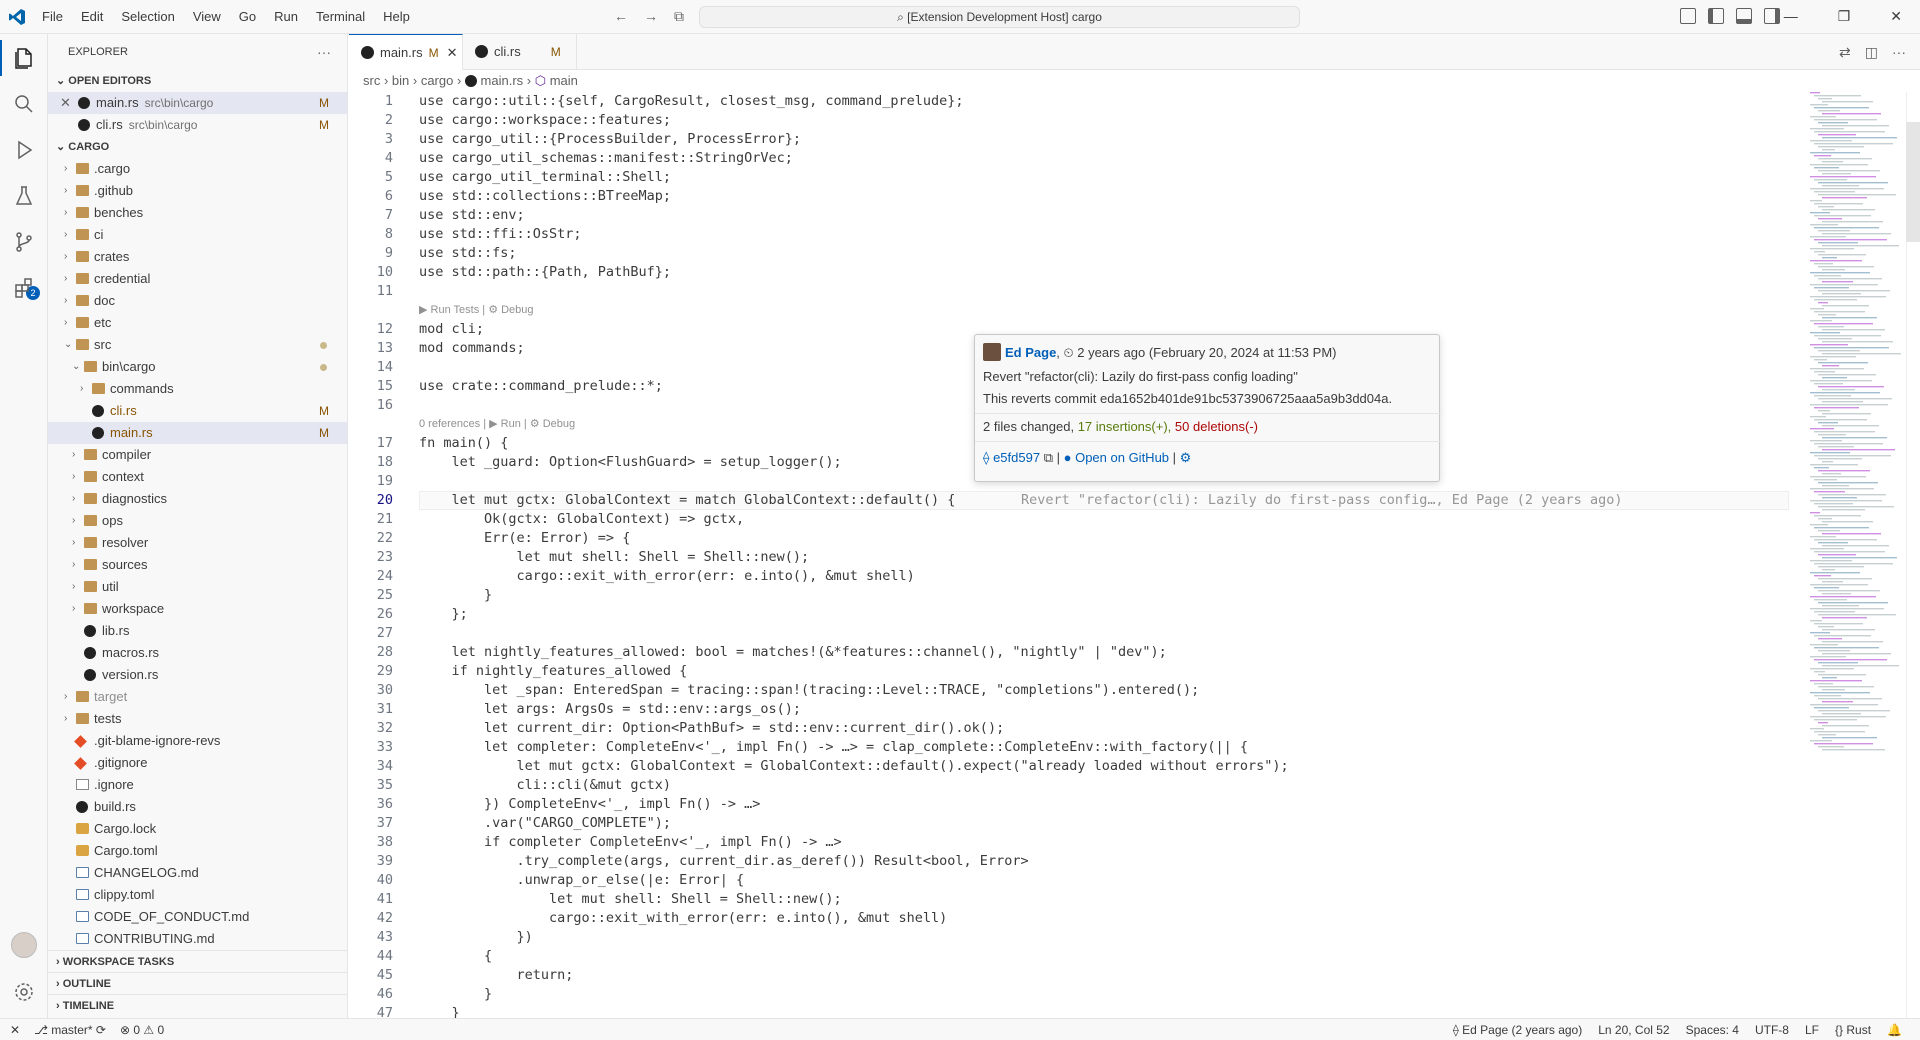 This screenshot has height=1040, width=1920. I want to click on menu-go: Go, so click(247, 16).